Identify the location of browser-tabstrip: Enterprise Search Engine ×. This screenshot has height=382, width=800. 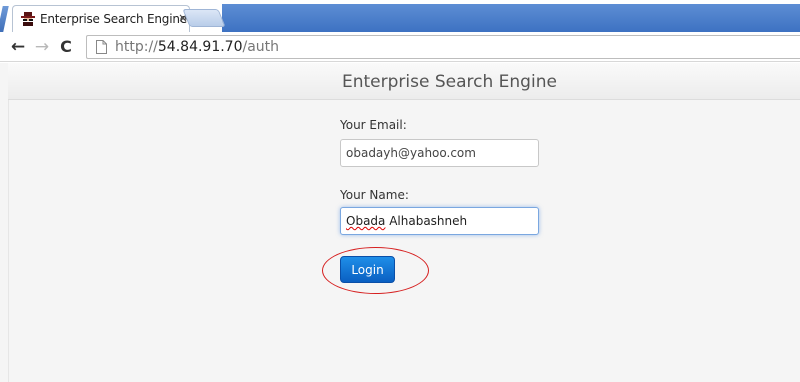
(400, 16).